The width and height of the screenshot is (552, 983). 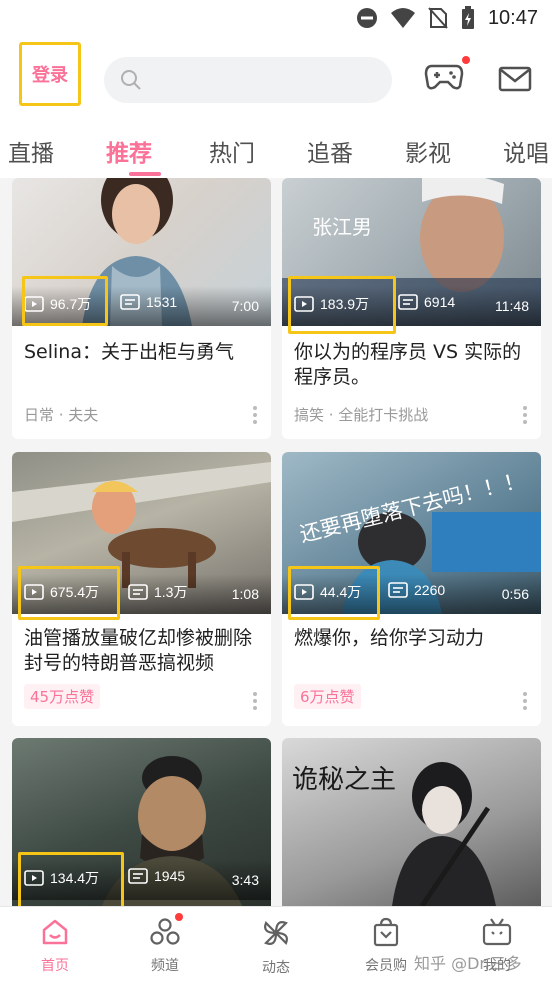 What do you see at coordinates (245, 306) in the screenshot?
I see `video-duration: 7:00` at bounding box center [245, 306].